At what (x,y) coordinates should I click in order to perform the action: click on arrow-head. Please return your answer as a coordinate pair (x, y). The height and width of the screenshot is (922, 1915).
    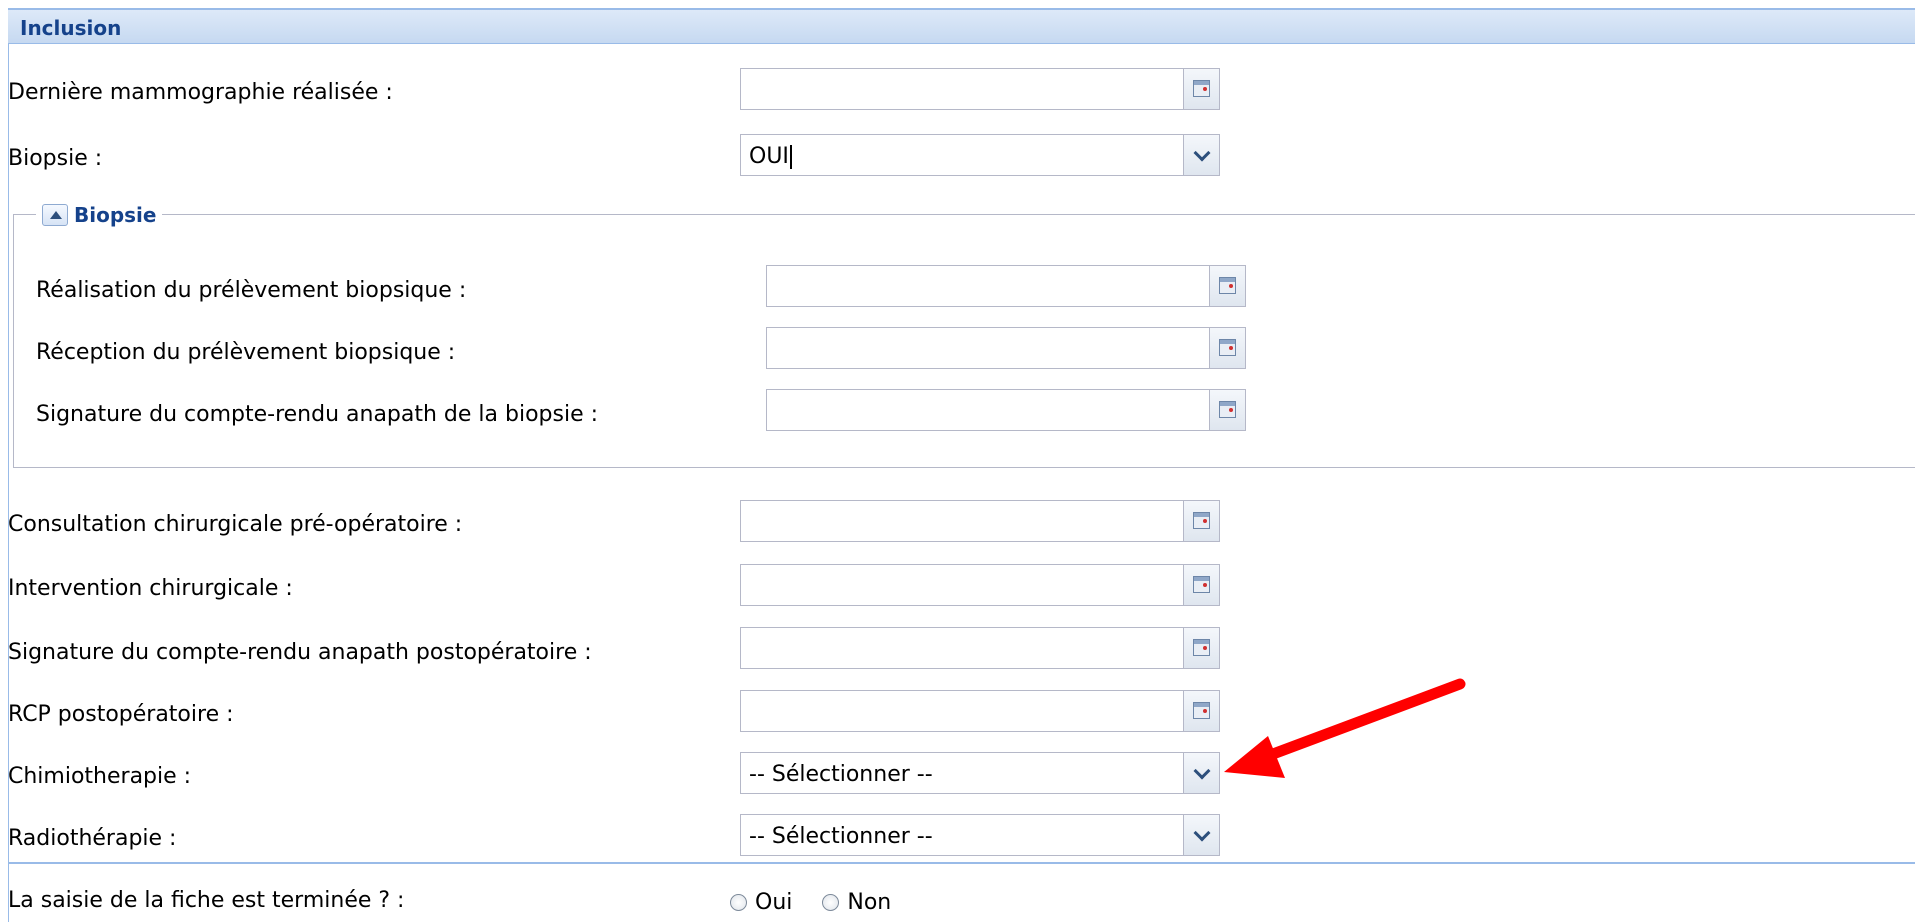
    Looking at the image, I should click on (1254, 757).